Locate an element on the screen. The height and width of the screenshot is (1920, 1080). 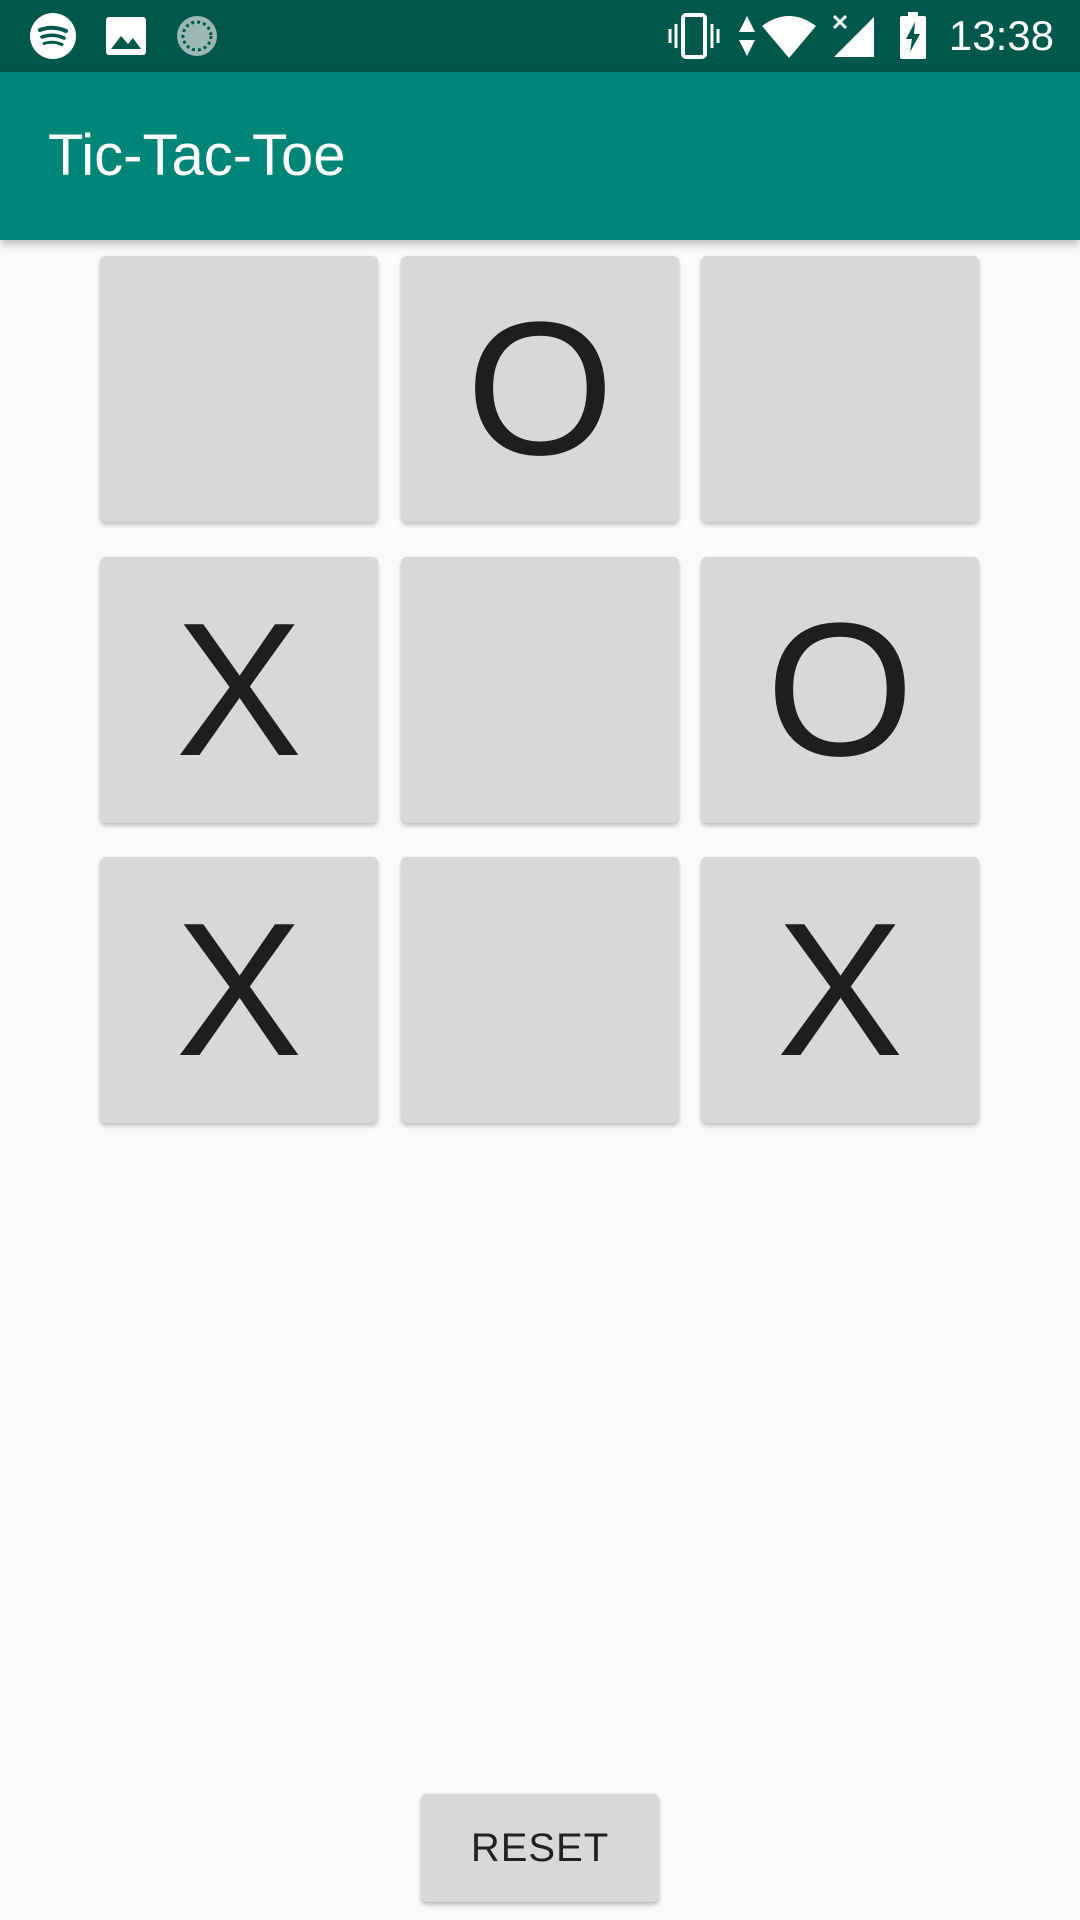
spotify-icon is located at coordinates (53, 36).